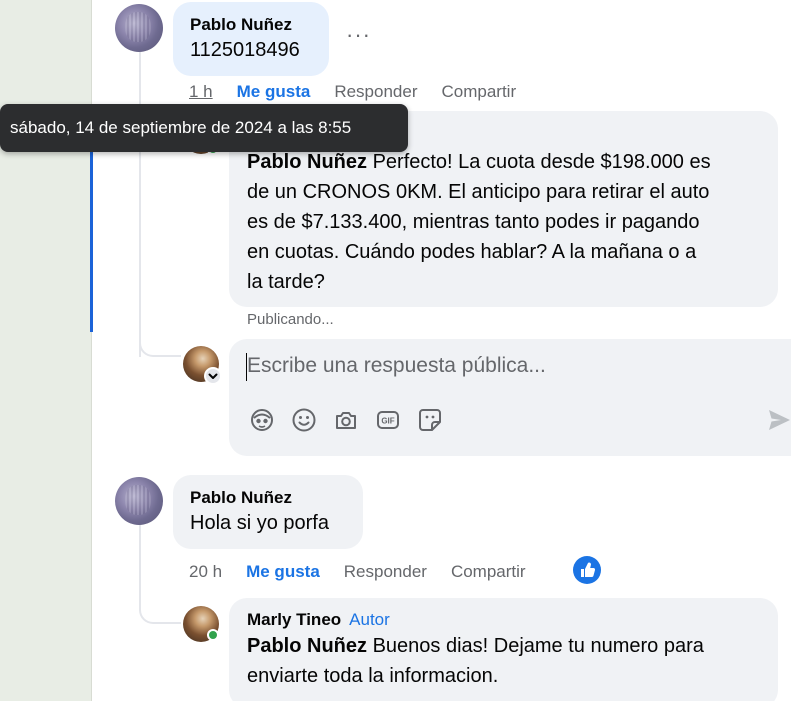  Describe the element at coordinates (213, 376) in the screenshot. I see `chevron-down-icon` at that location.